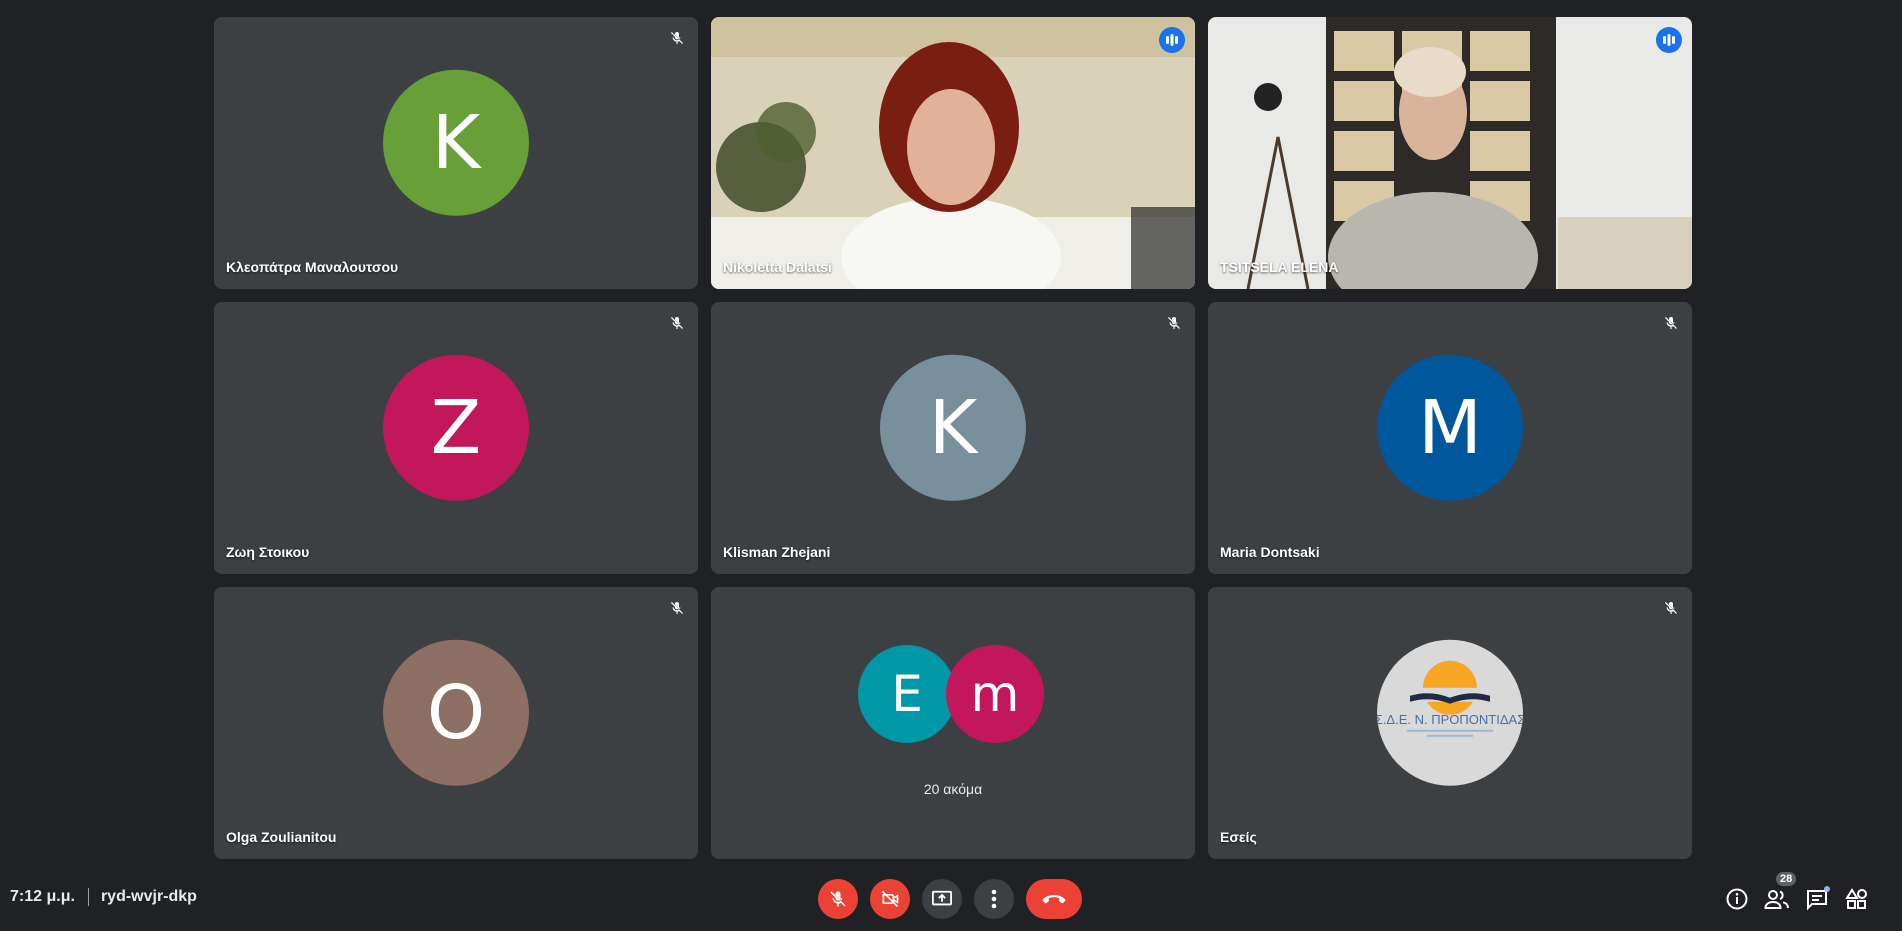 Image resolution: width=1902 pixels, height=931 pixels. Describe the element at coordinates (1279, 267) in the screenshot. I see `participant-name: TSITSELA ELENA` at that location.